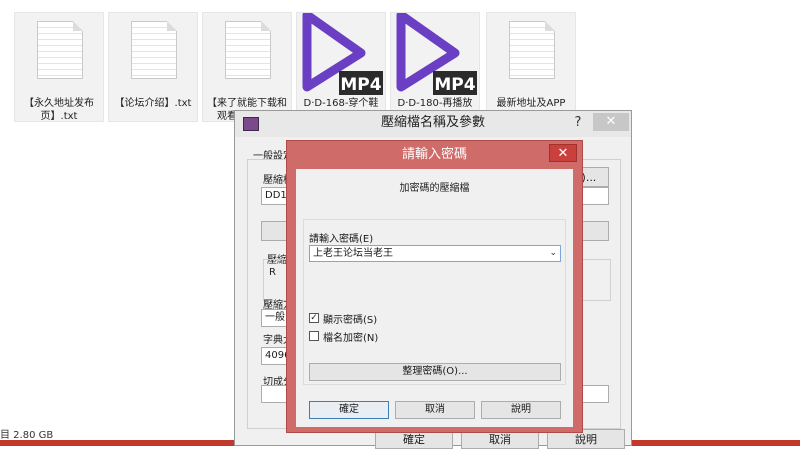  What do you see at coordinates (521, 410) in the screenshot?
I see `help-button: 說明` at bounding box center [521, 410].